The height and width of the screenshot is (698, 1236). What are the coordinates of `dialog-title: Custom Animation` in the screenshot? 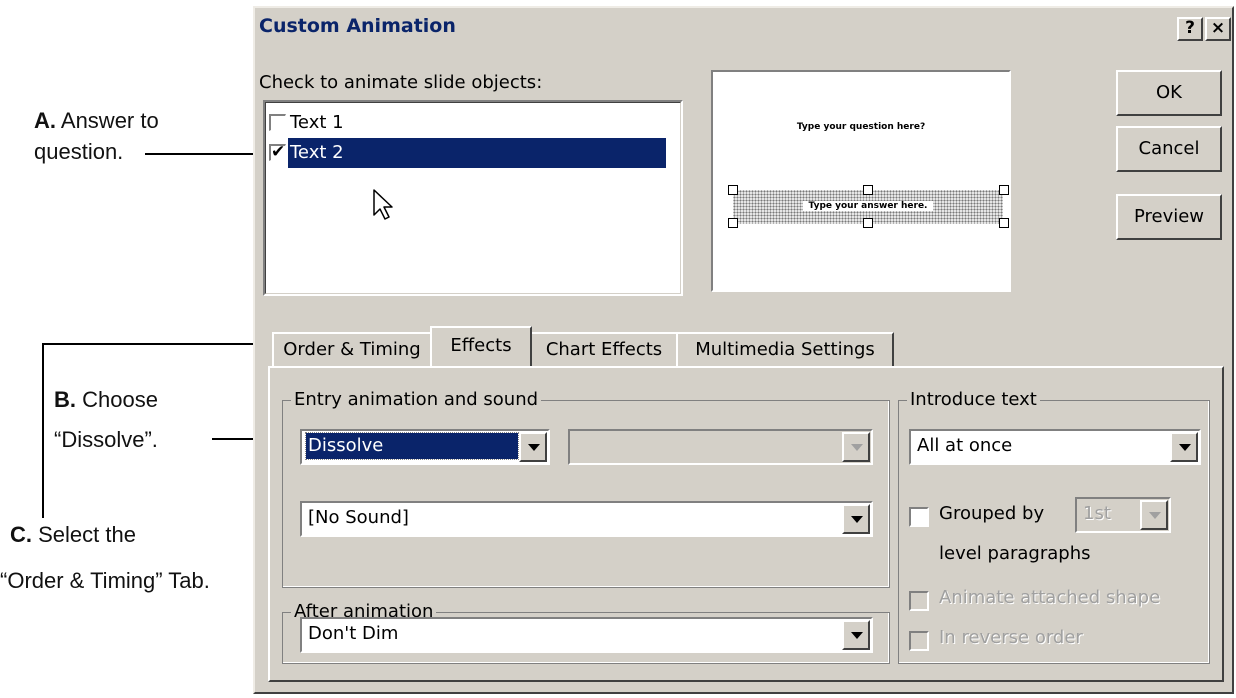 It's located at (357, 26).